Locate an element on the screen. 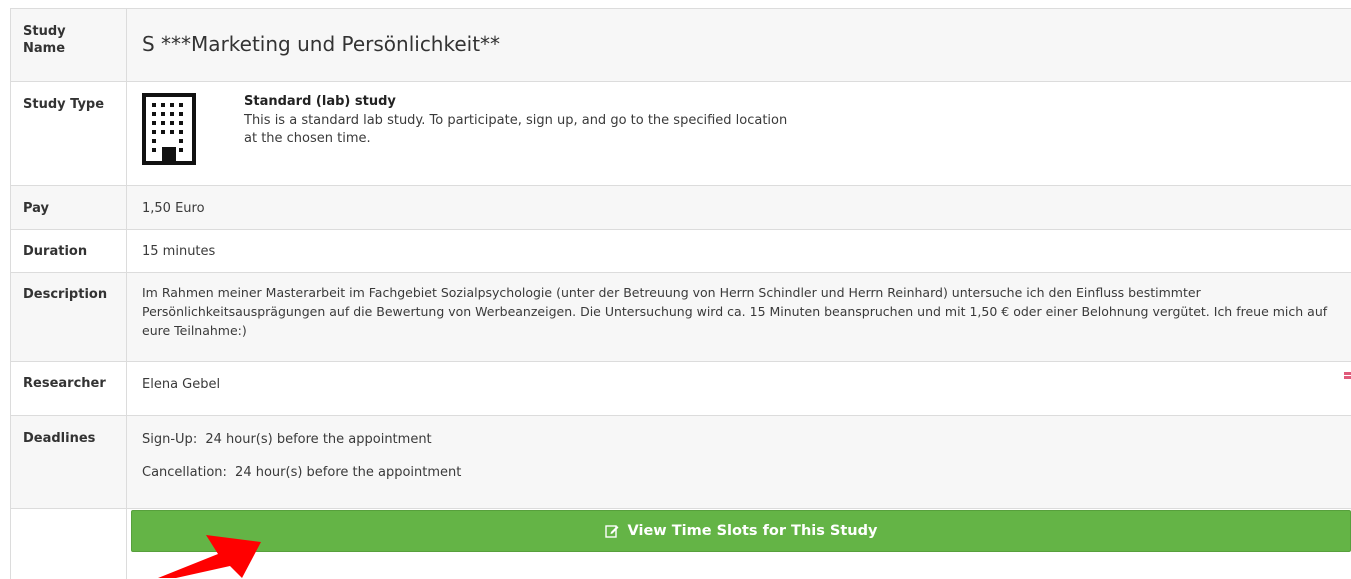 This screenshot has width=1351, height=579. study-type-title: Standard (lab) study is located at coordinates (320, 101).